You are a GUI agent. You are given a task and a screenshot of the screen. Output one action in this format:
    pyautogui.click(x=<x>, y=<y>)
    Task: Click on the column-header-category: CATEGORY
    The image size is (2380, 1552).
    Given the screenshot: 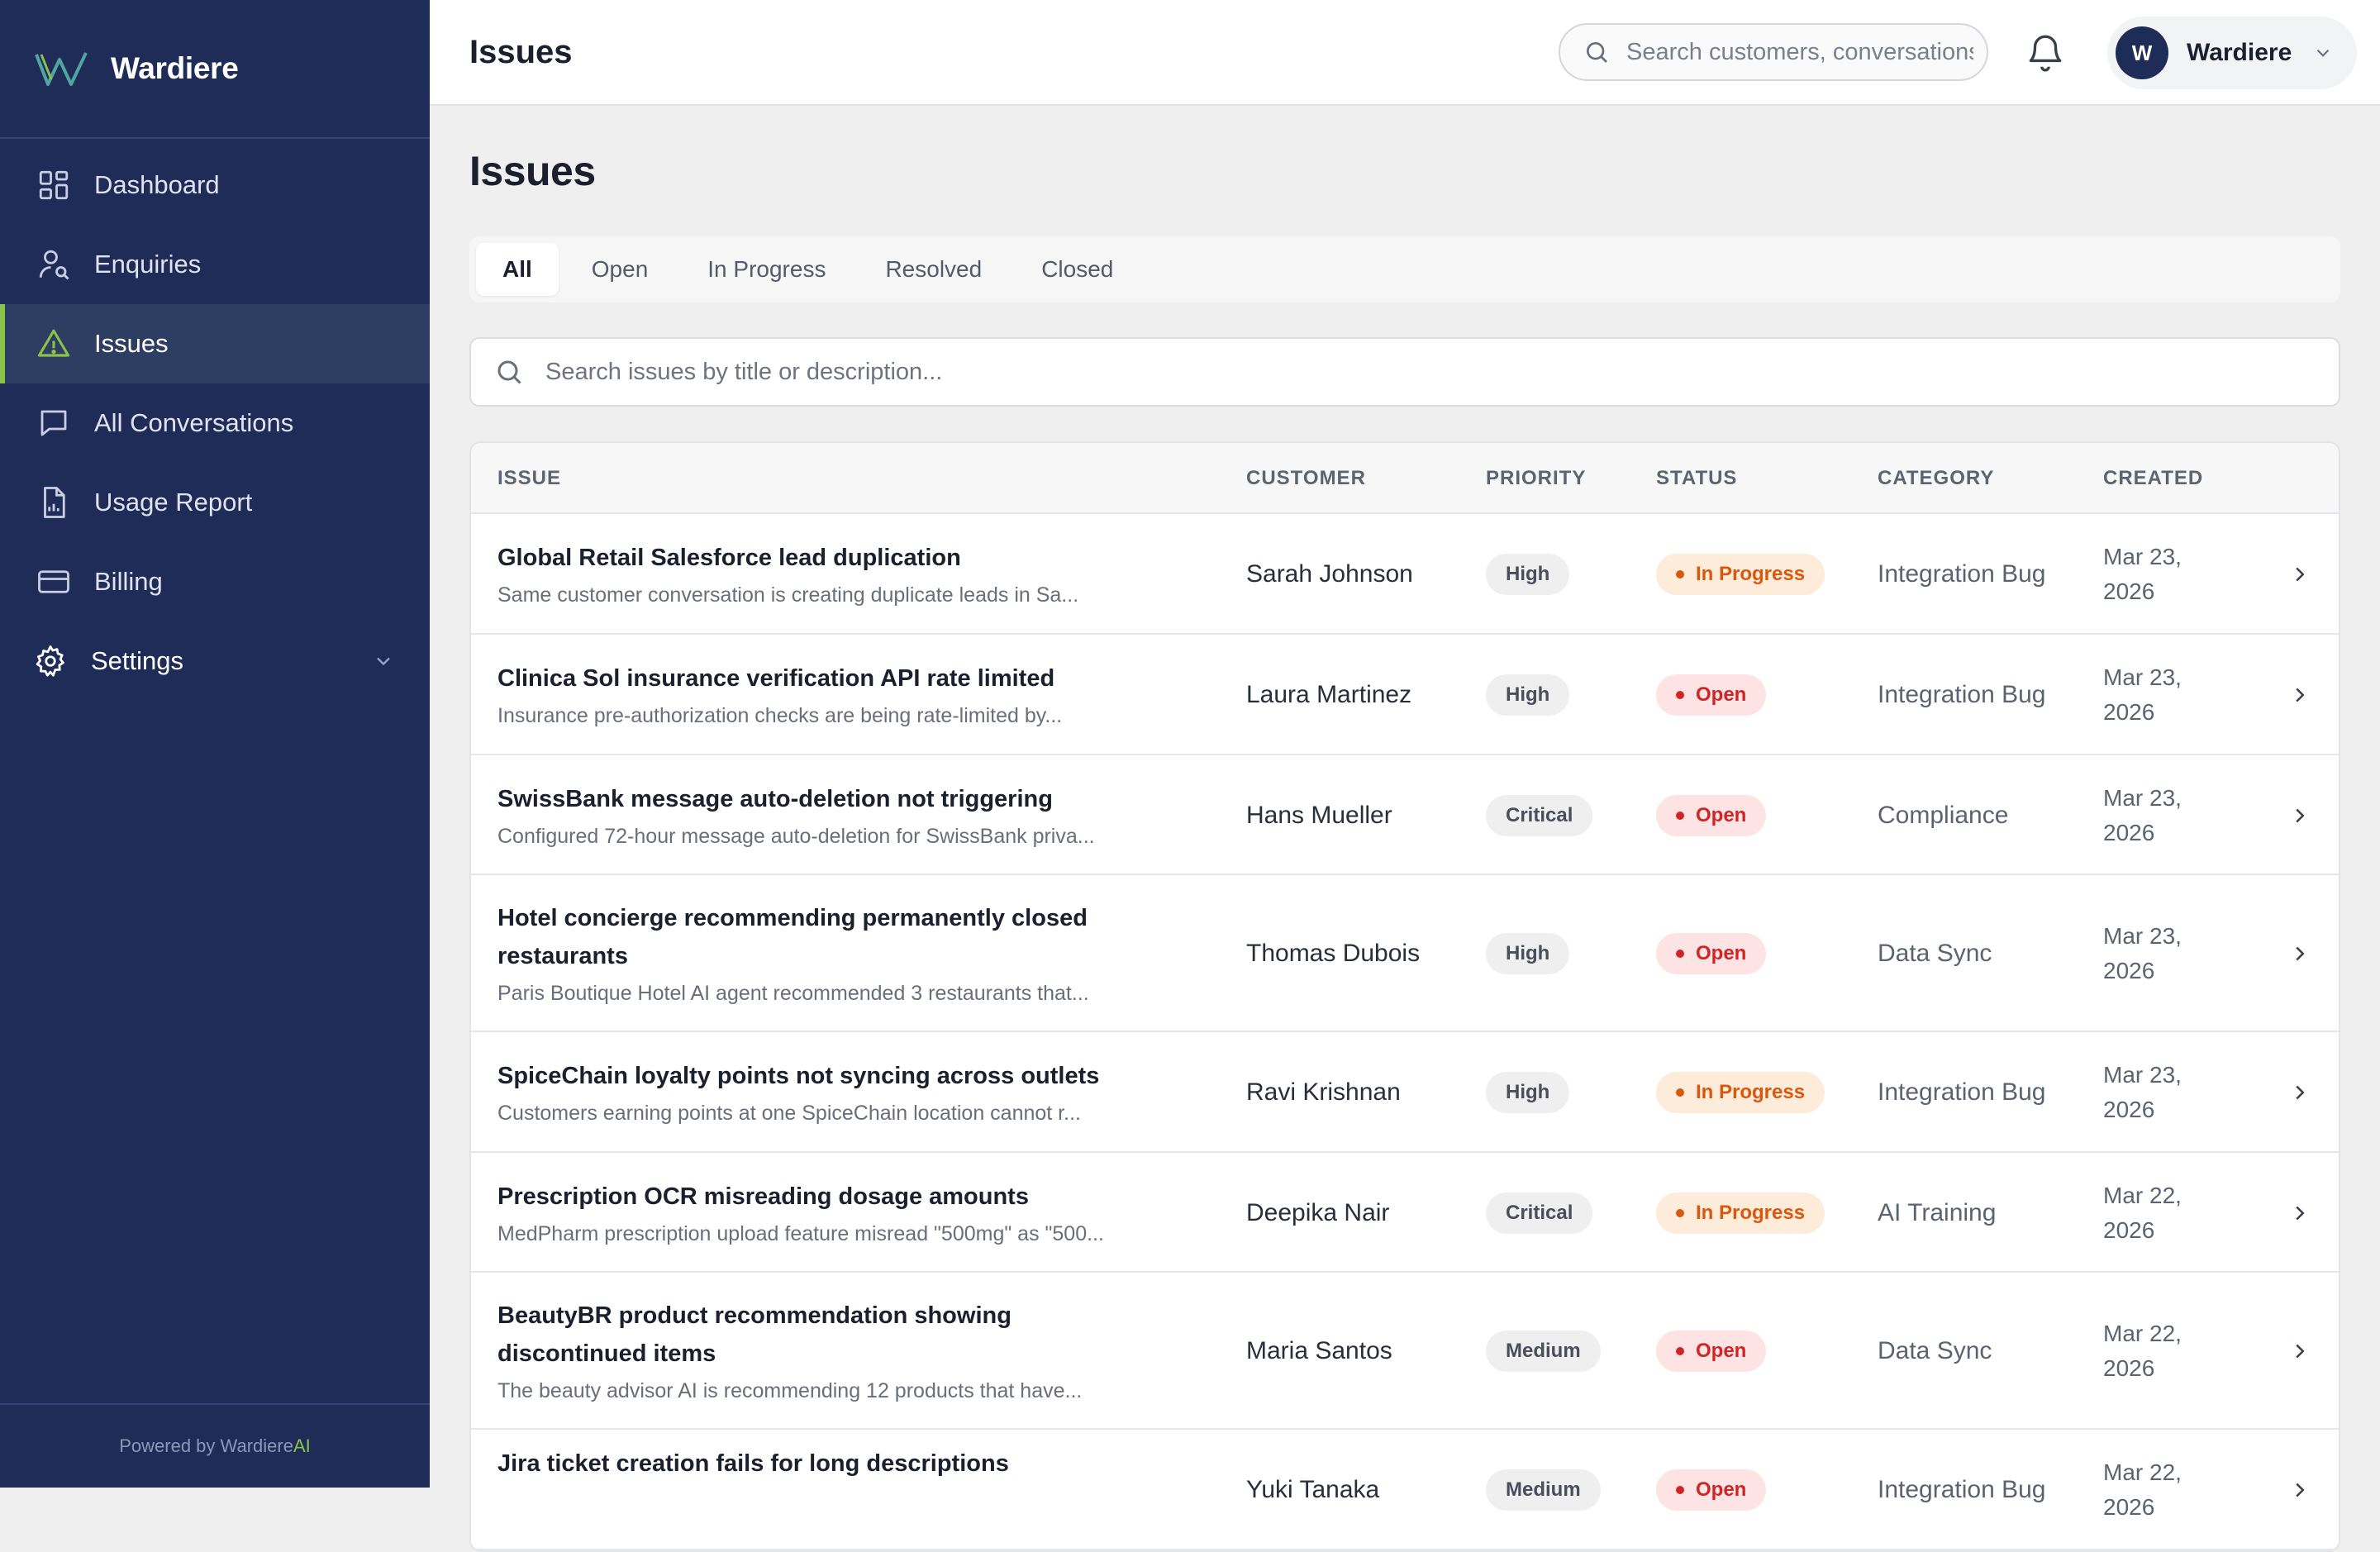 What is the action you would take?
    pyautogui.click(x=1936, y=478)
    